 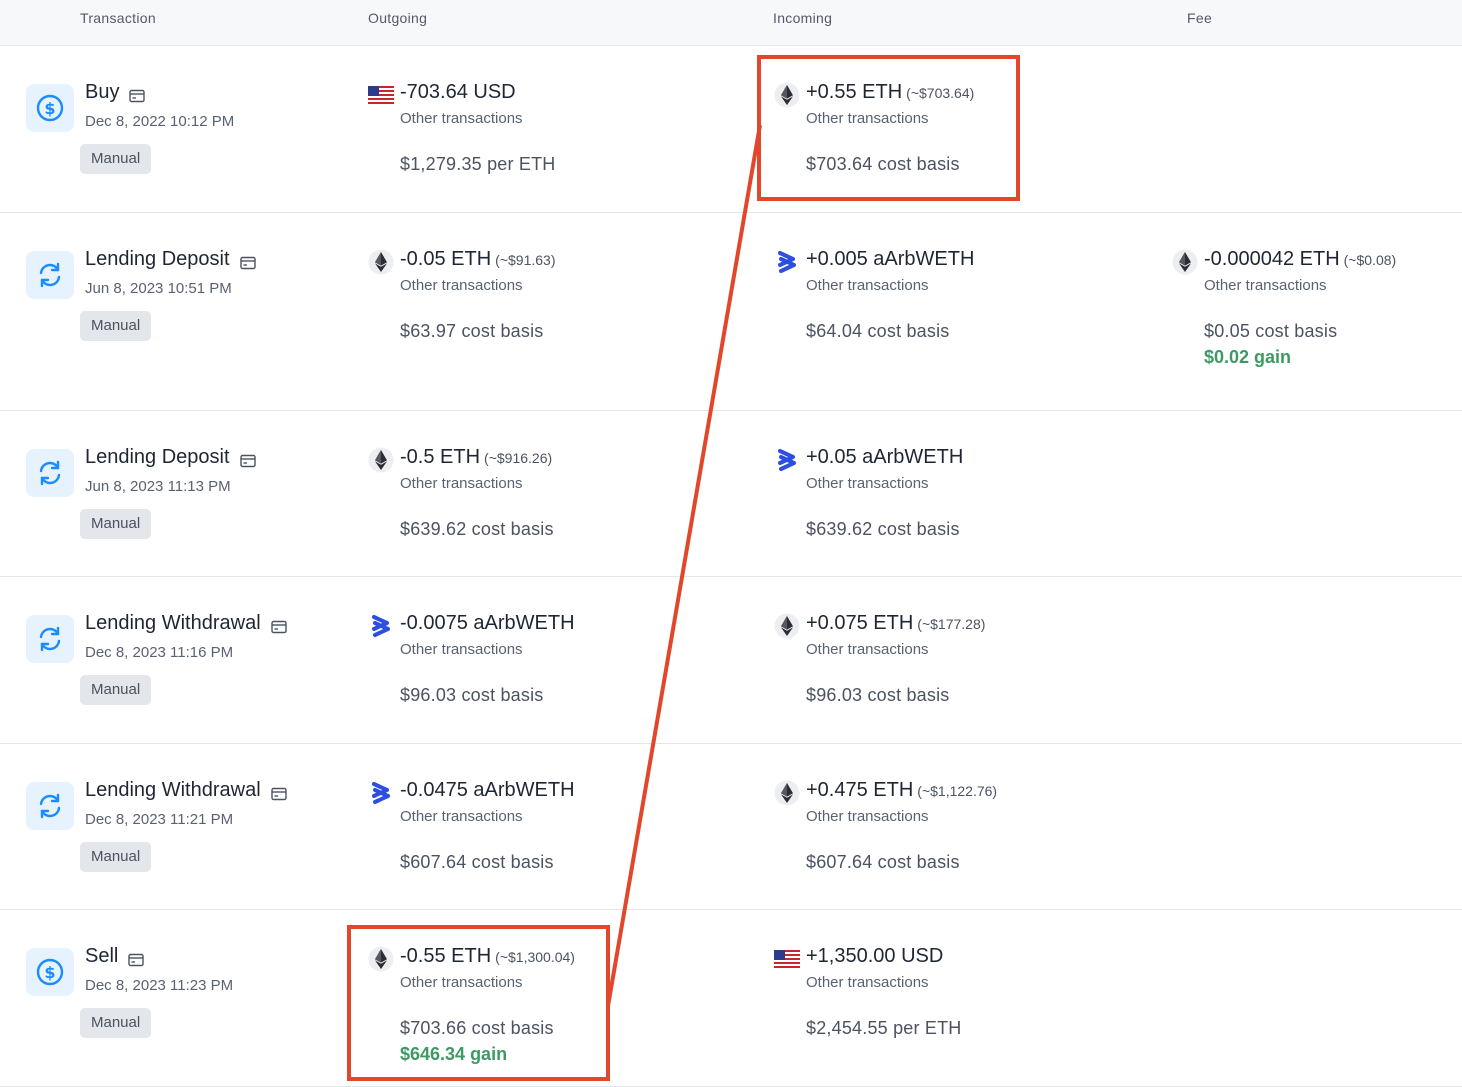 What do you see at coordinates (50, 639) in the screenshot?
I see `swap-icon` at bounding box center [50, 639].